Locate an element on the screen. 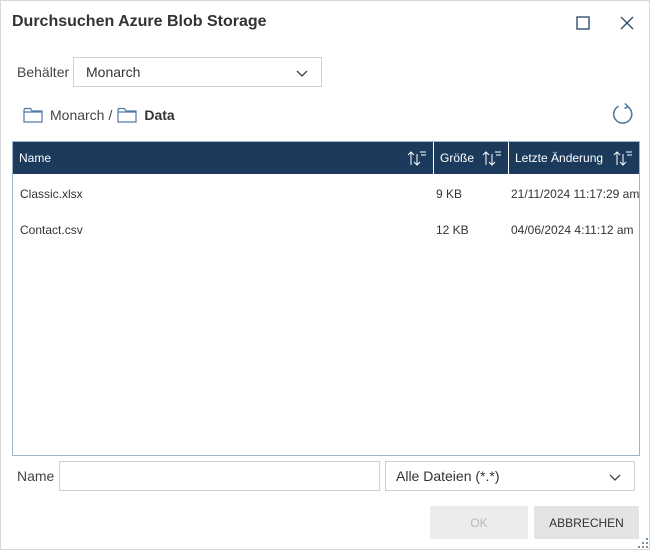 This screenshot has height=550, width=650. cell-name: Contact.csv is located at coordinates (51, 230).